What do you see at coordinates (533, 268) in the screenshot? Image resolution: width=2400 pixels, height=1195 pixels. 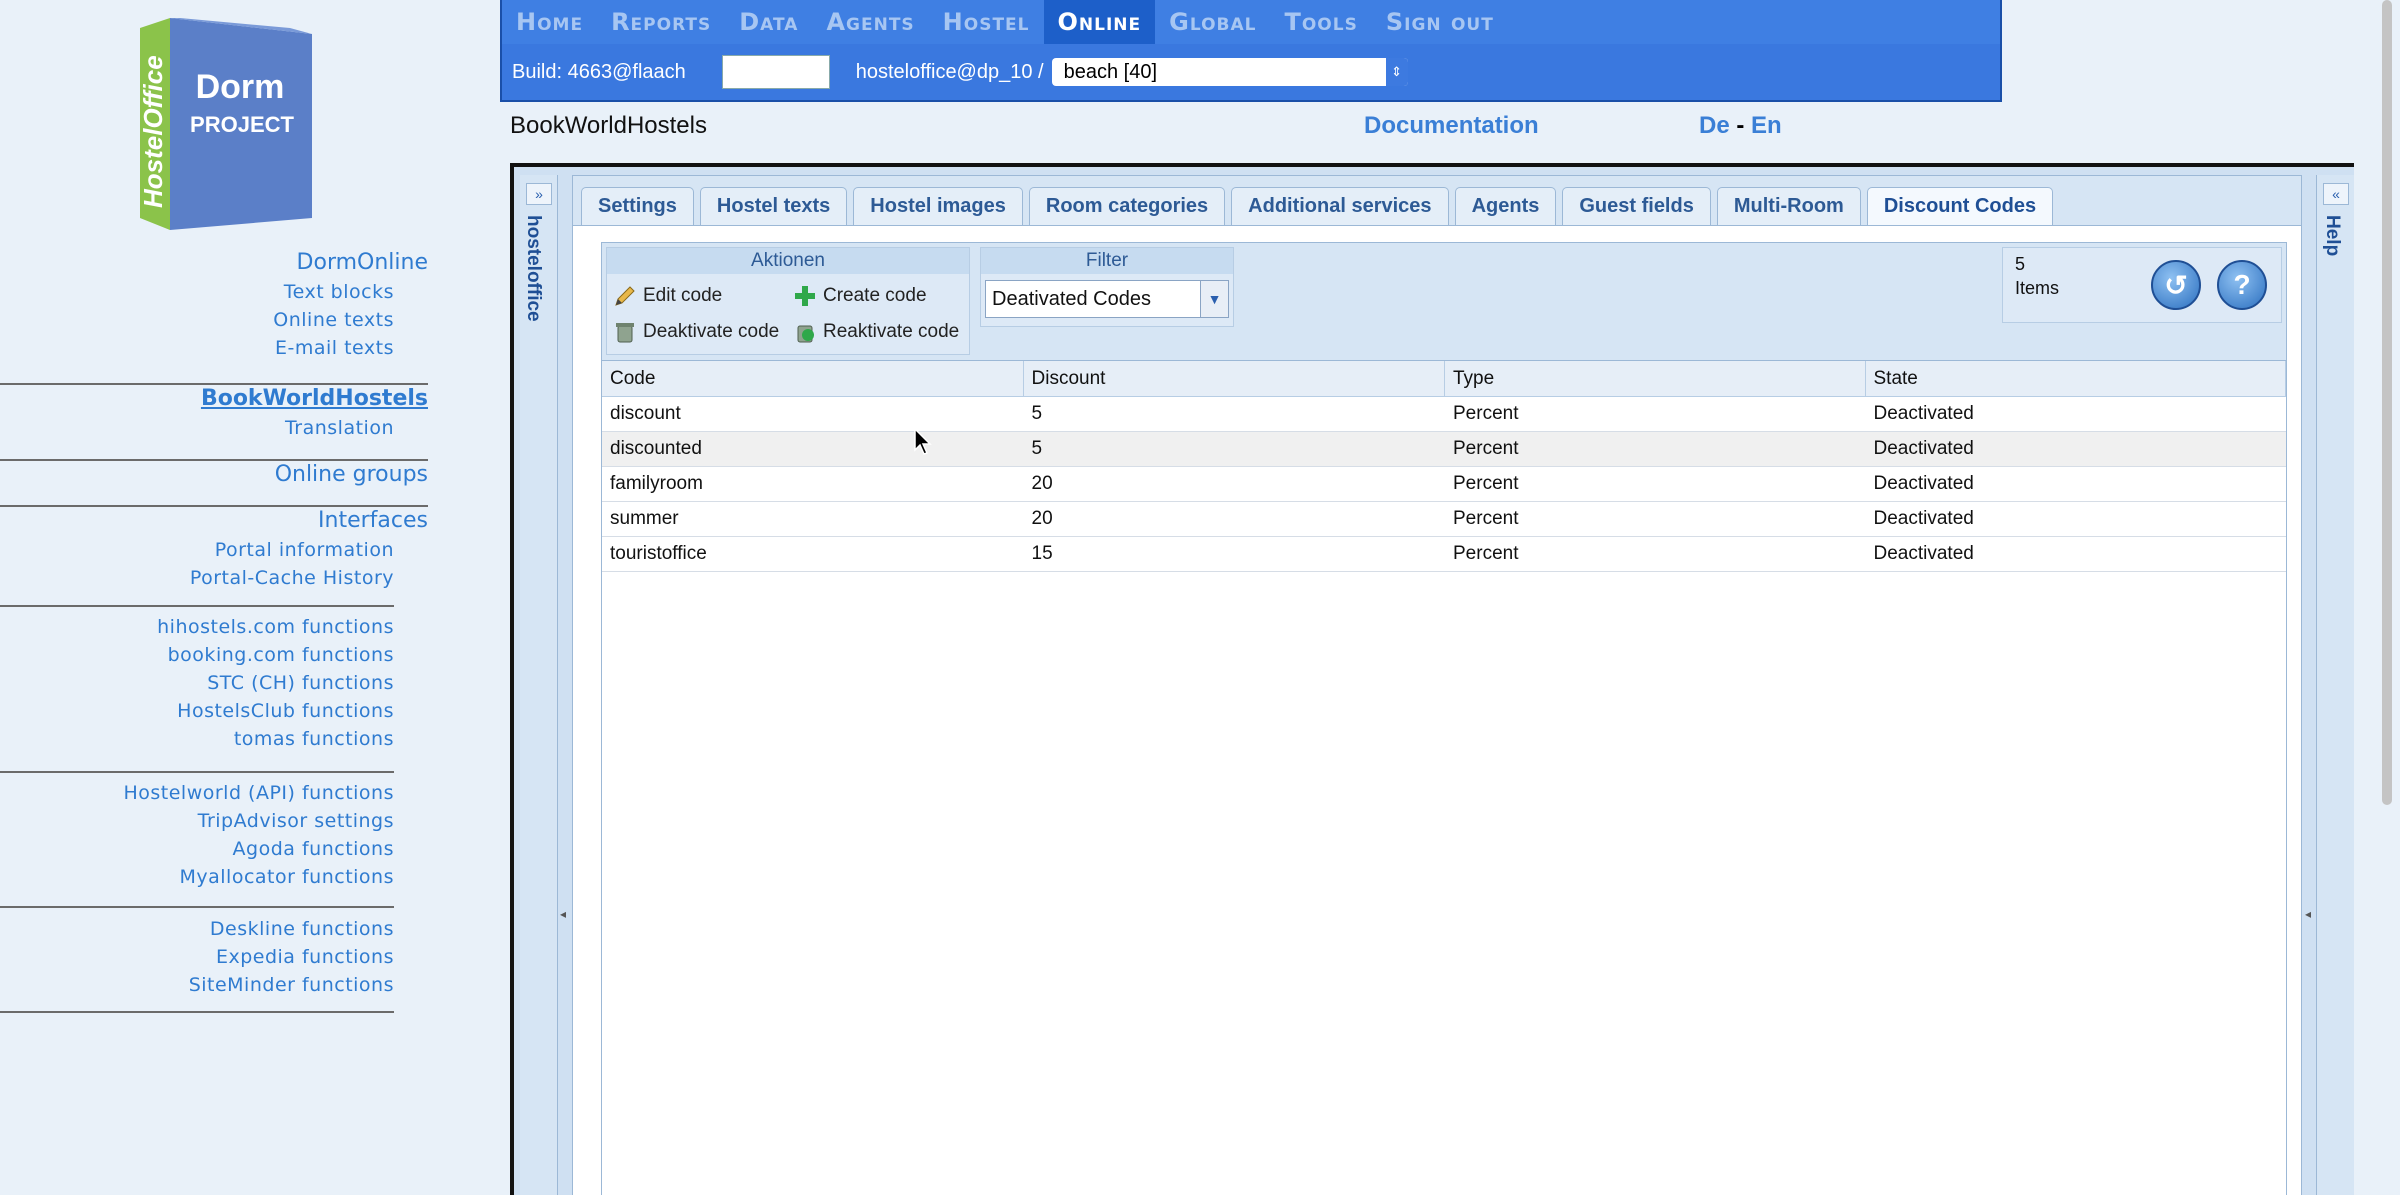 I see `hosteloffice-label: hosteloffice` at bounding box center [533, 268].